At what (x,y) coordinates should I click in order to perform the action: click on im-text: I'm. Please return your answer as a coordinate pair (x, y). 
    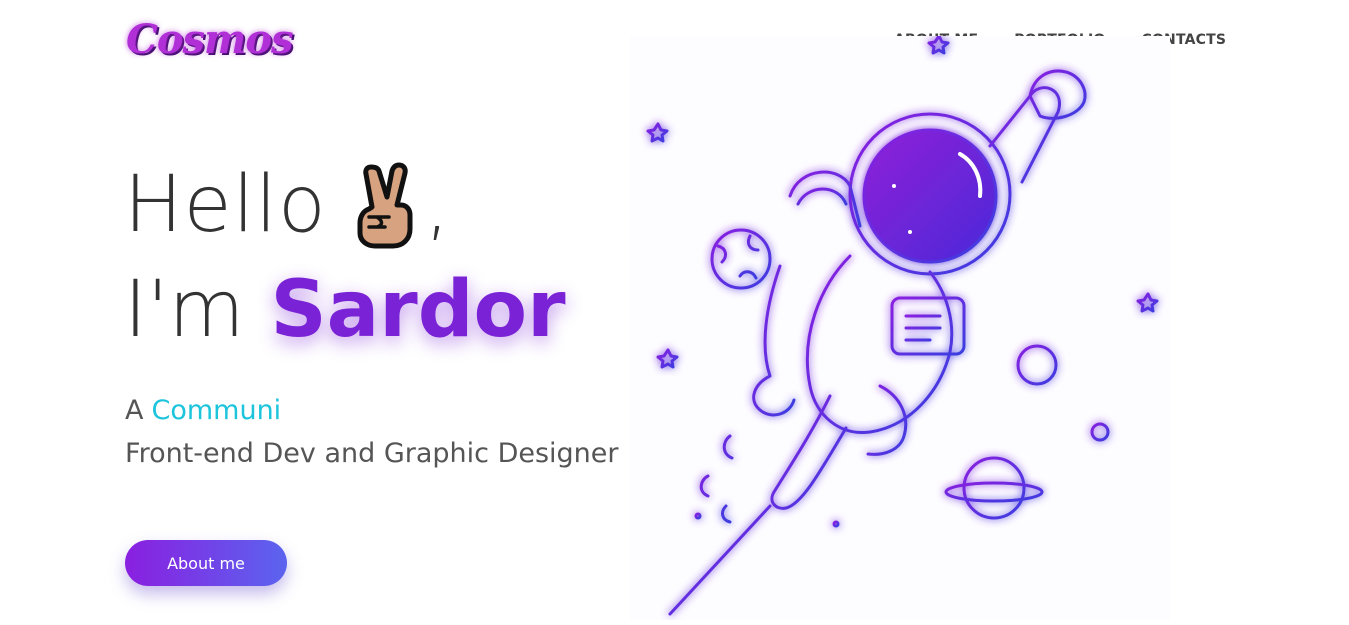
    Looking at the image, I should click on (184, 310).